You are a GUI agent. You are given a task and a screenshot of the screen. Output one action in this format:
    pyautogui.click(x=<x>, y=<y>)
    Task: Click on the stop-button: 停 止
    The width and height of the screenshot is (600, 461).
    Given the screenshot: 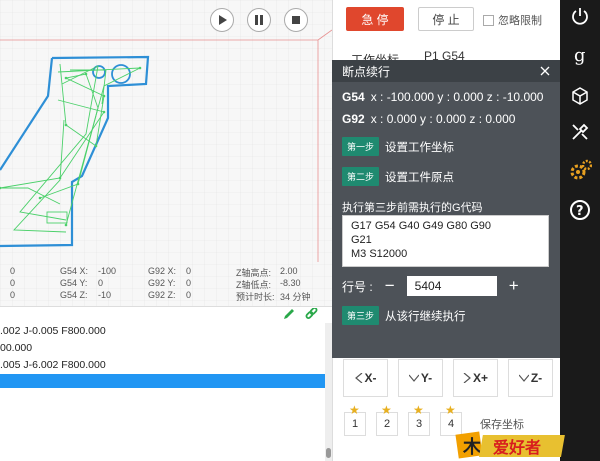 What is the action you would take?
    pyautogui.click(x=446, y=19)
    